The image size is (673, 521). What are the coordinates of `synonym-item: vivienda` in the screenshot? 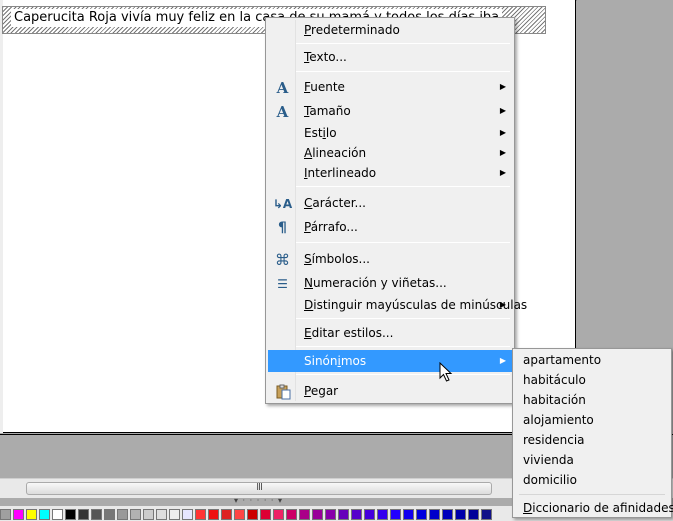 It's located at (592, 460).